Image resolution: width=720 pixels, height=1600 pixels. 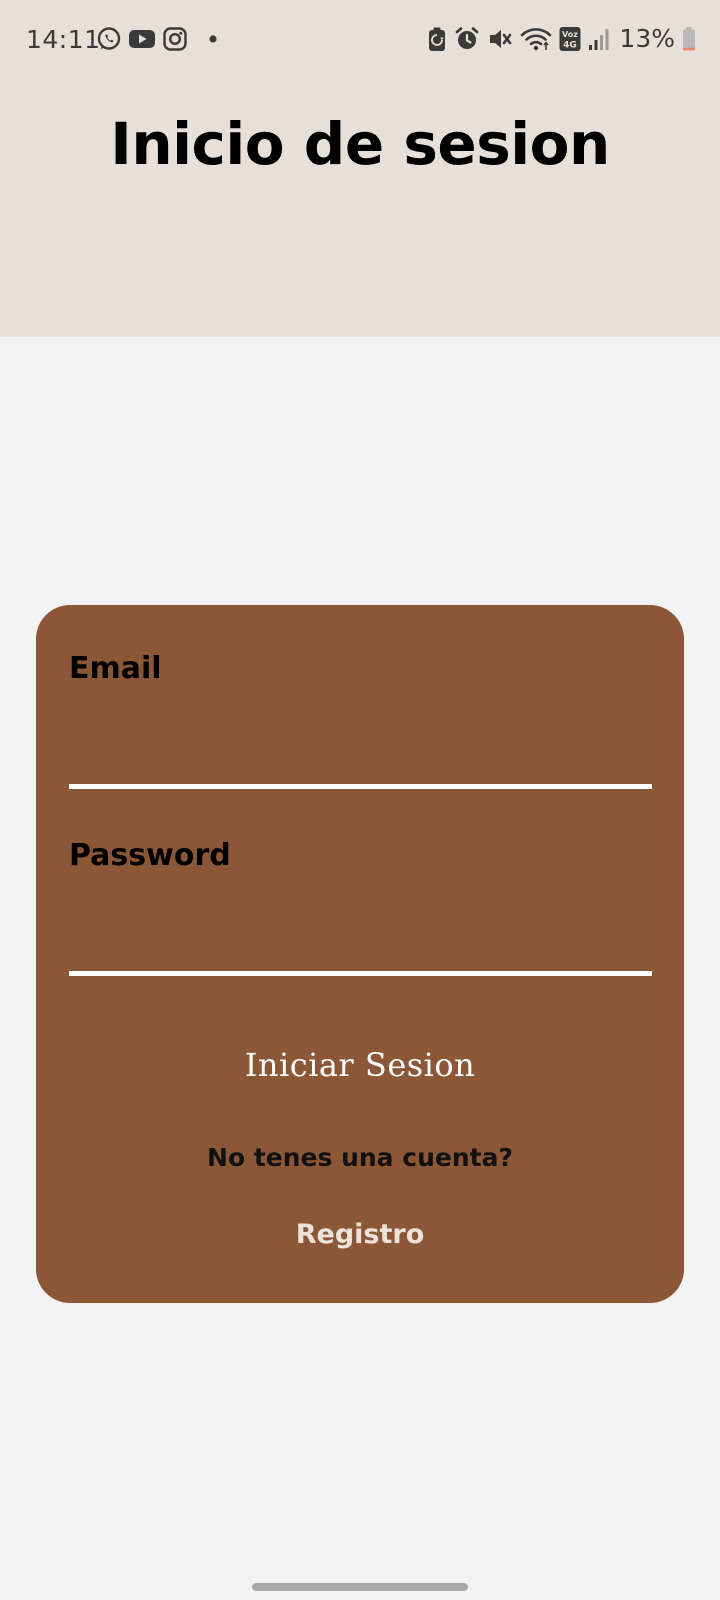 I want to click on wifi-icon, so click(x=536, y=39).